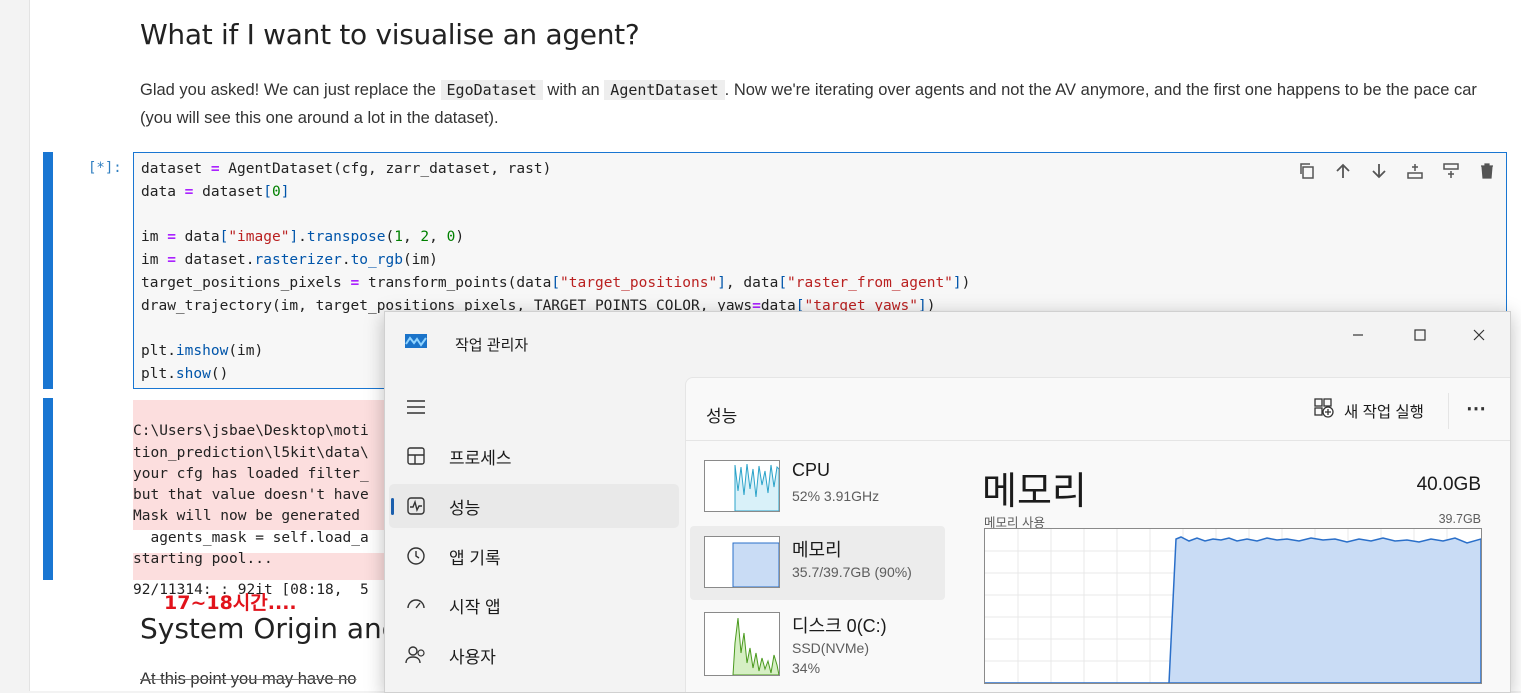  Describe the element at coordinates (806, 668) in the screenshot. I see `disk-usage: 34%` at that location.